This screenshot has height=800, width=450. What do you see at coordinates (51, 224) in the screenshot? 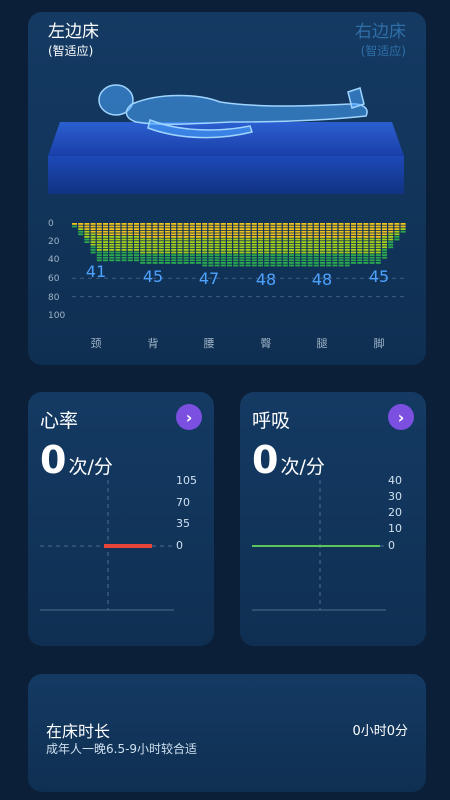
I see `pressure-y-tick: 0` at bounding box center [51, 224].